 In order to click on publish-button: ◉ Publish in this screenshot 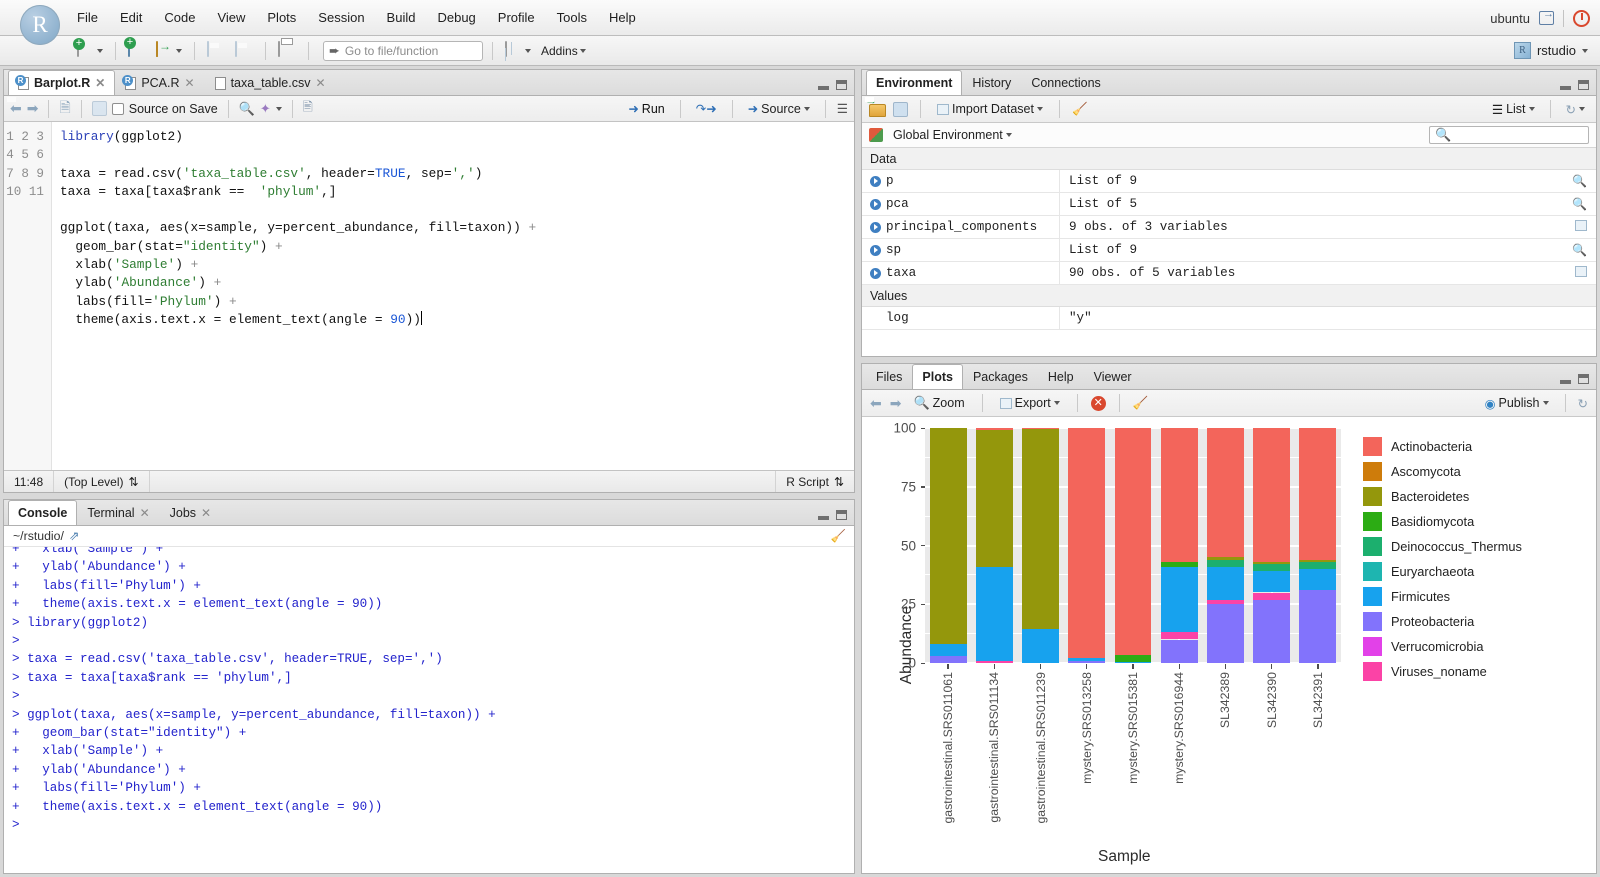, I will do `click(1517, 403)`.